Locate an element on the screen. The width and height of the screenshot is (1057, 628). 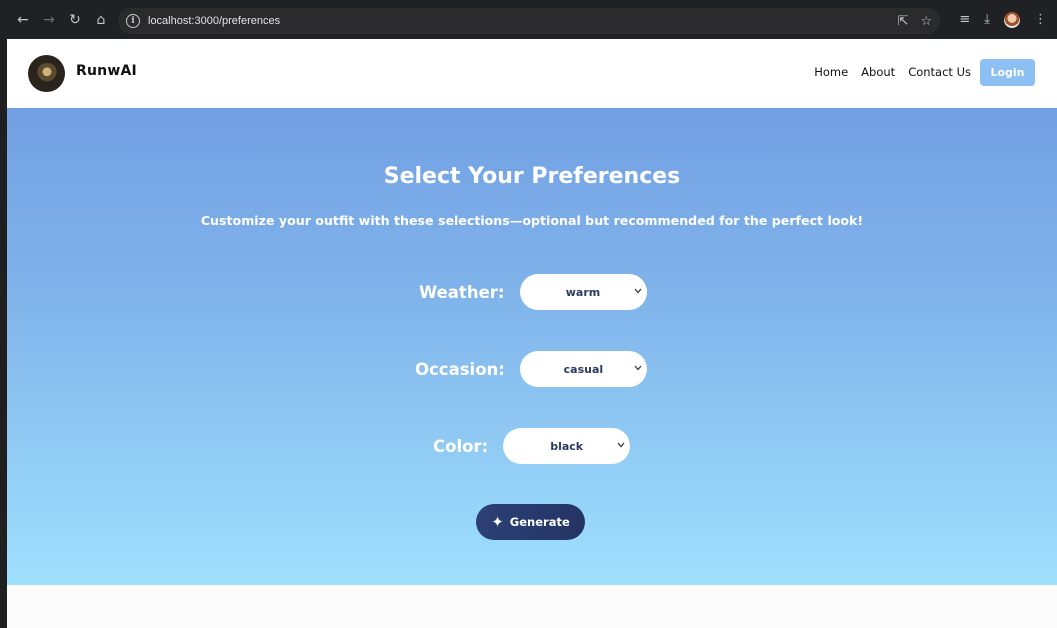
wolf-logo-icon is located at coordinates (46, 73).